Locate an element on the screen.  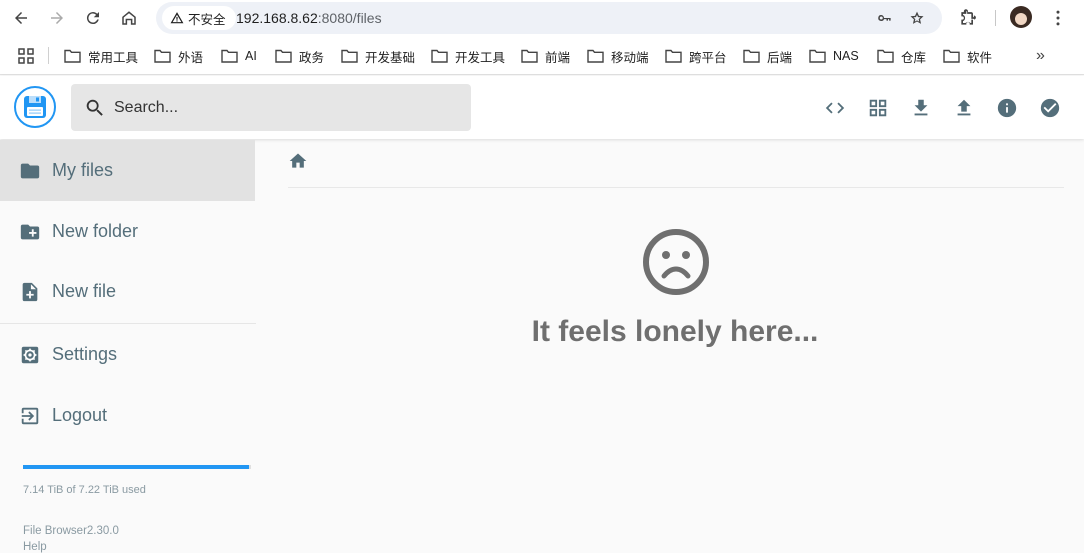
bookmark-label: NAS is located at coordinates (846, 56).